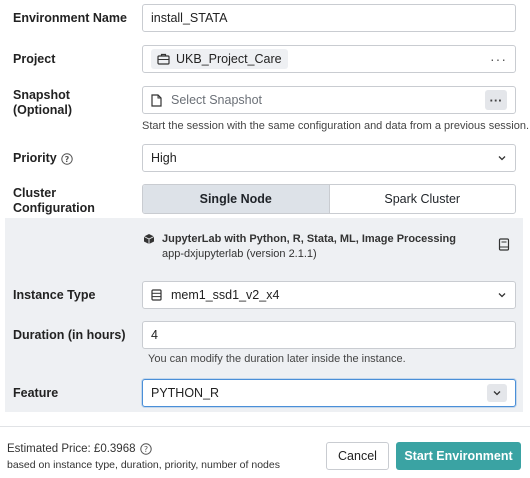 The image size is (530, 478). I want to click on spark-cluster-option: Spark Cluster, so click(423, 199).